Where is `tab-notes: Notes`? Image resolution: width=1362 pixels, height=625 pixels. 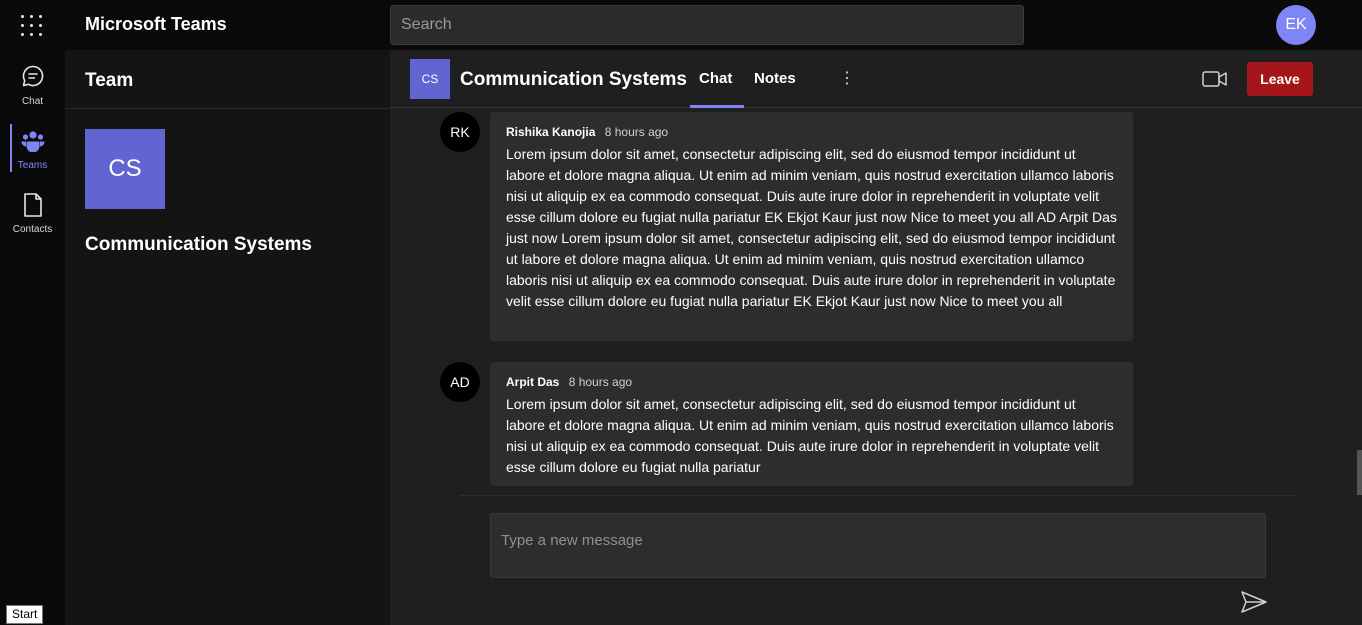 tab-notes: Notes is located at coordinates (775, 78).